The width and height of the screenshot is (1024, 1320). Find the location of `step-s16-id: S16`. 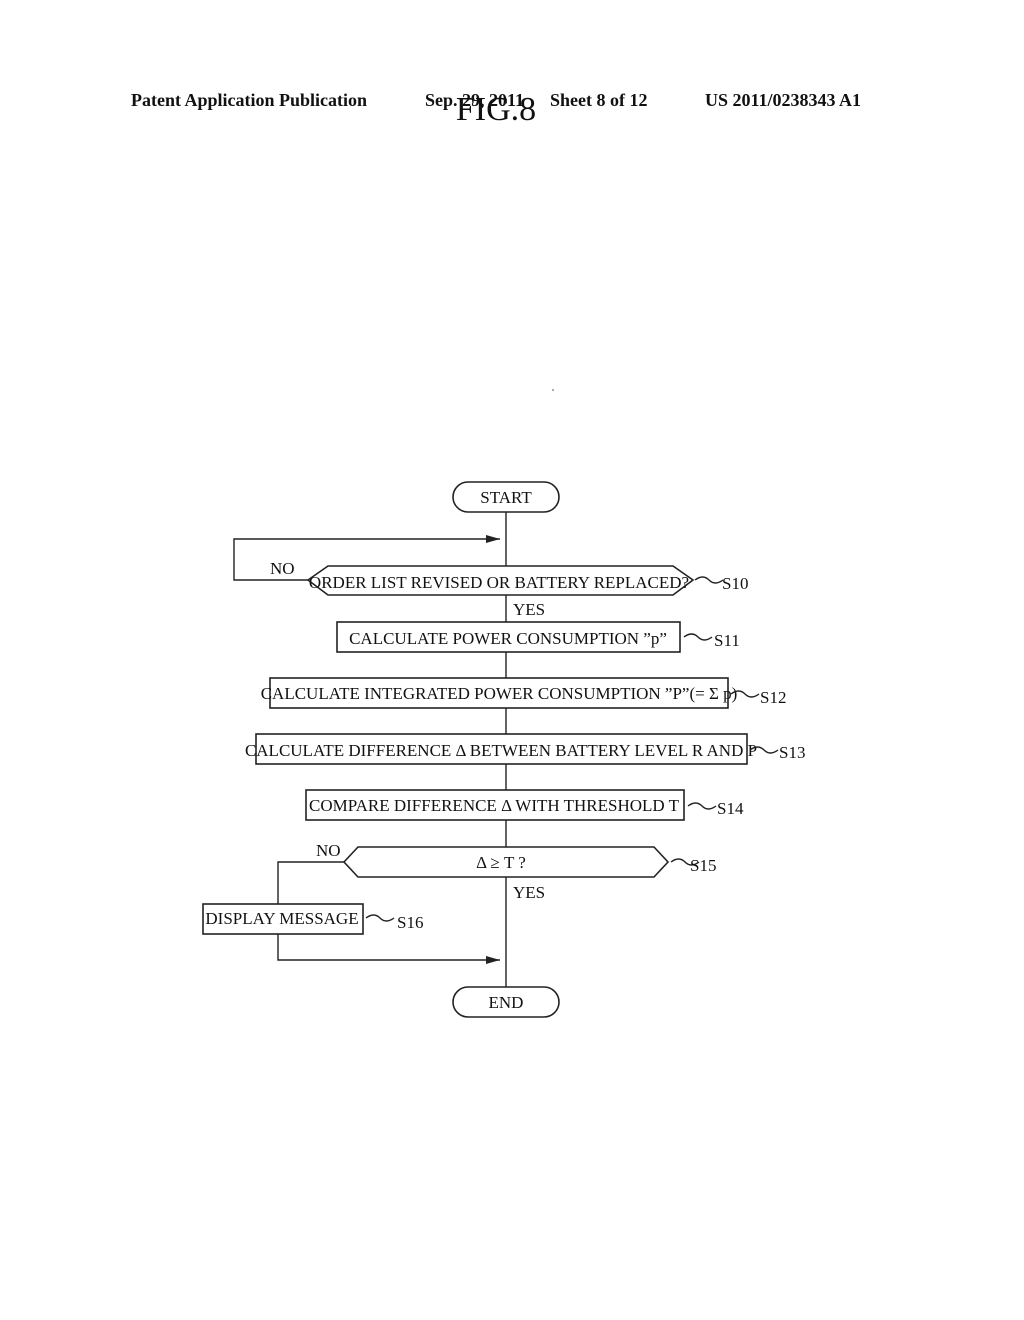

step-s16-id: S16 is located at coordinates (410, 922).